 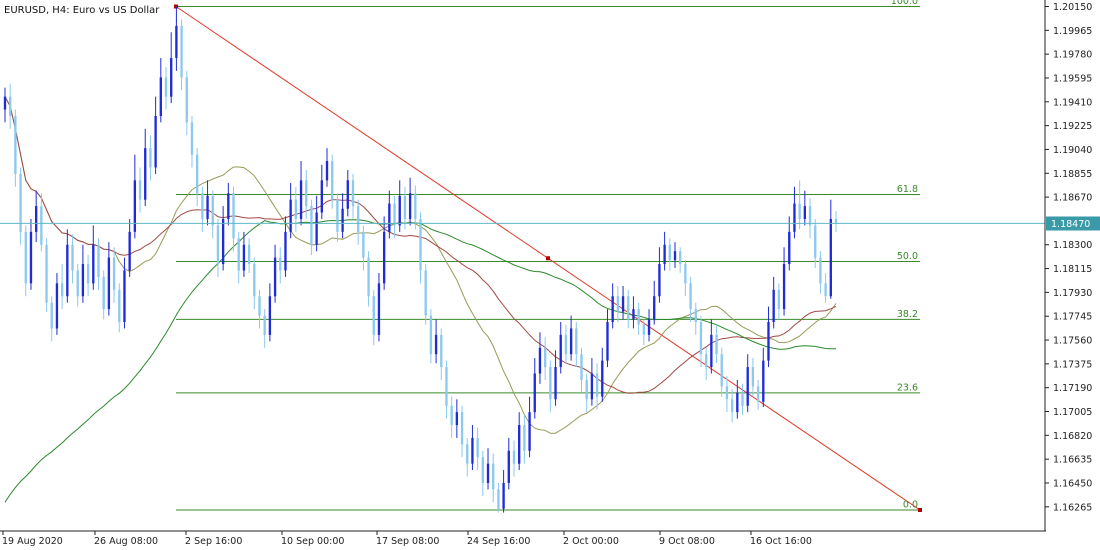 I want to click on symbol-header: EURUSD, H4: Euro vs US Dollar, so click(x=82, y=10).